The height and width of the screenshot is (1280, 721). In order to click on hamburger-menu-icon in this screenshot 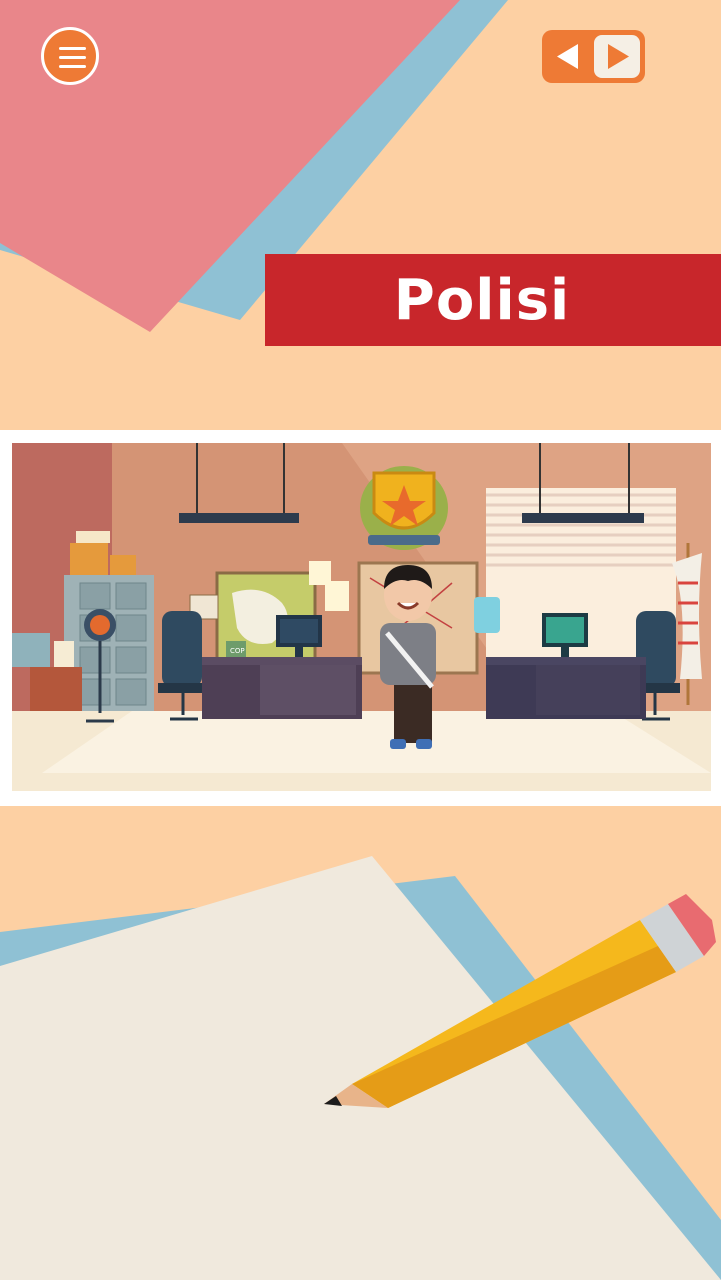, I will do `click(72, 48)`.